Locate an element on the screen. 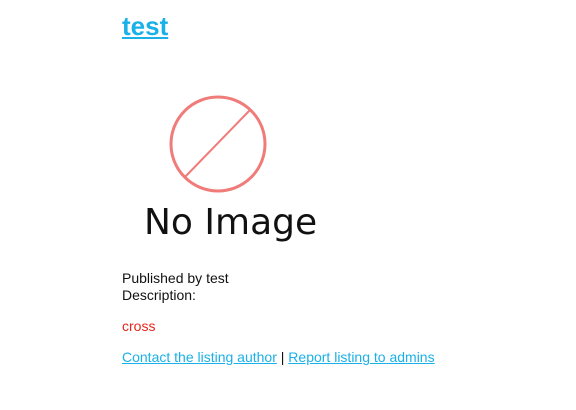 The height and width of the screenshot is (410, 576). contact-author-link: Contact the listing author is located at coordinates (199, 357).